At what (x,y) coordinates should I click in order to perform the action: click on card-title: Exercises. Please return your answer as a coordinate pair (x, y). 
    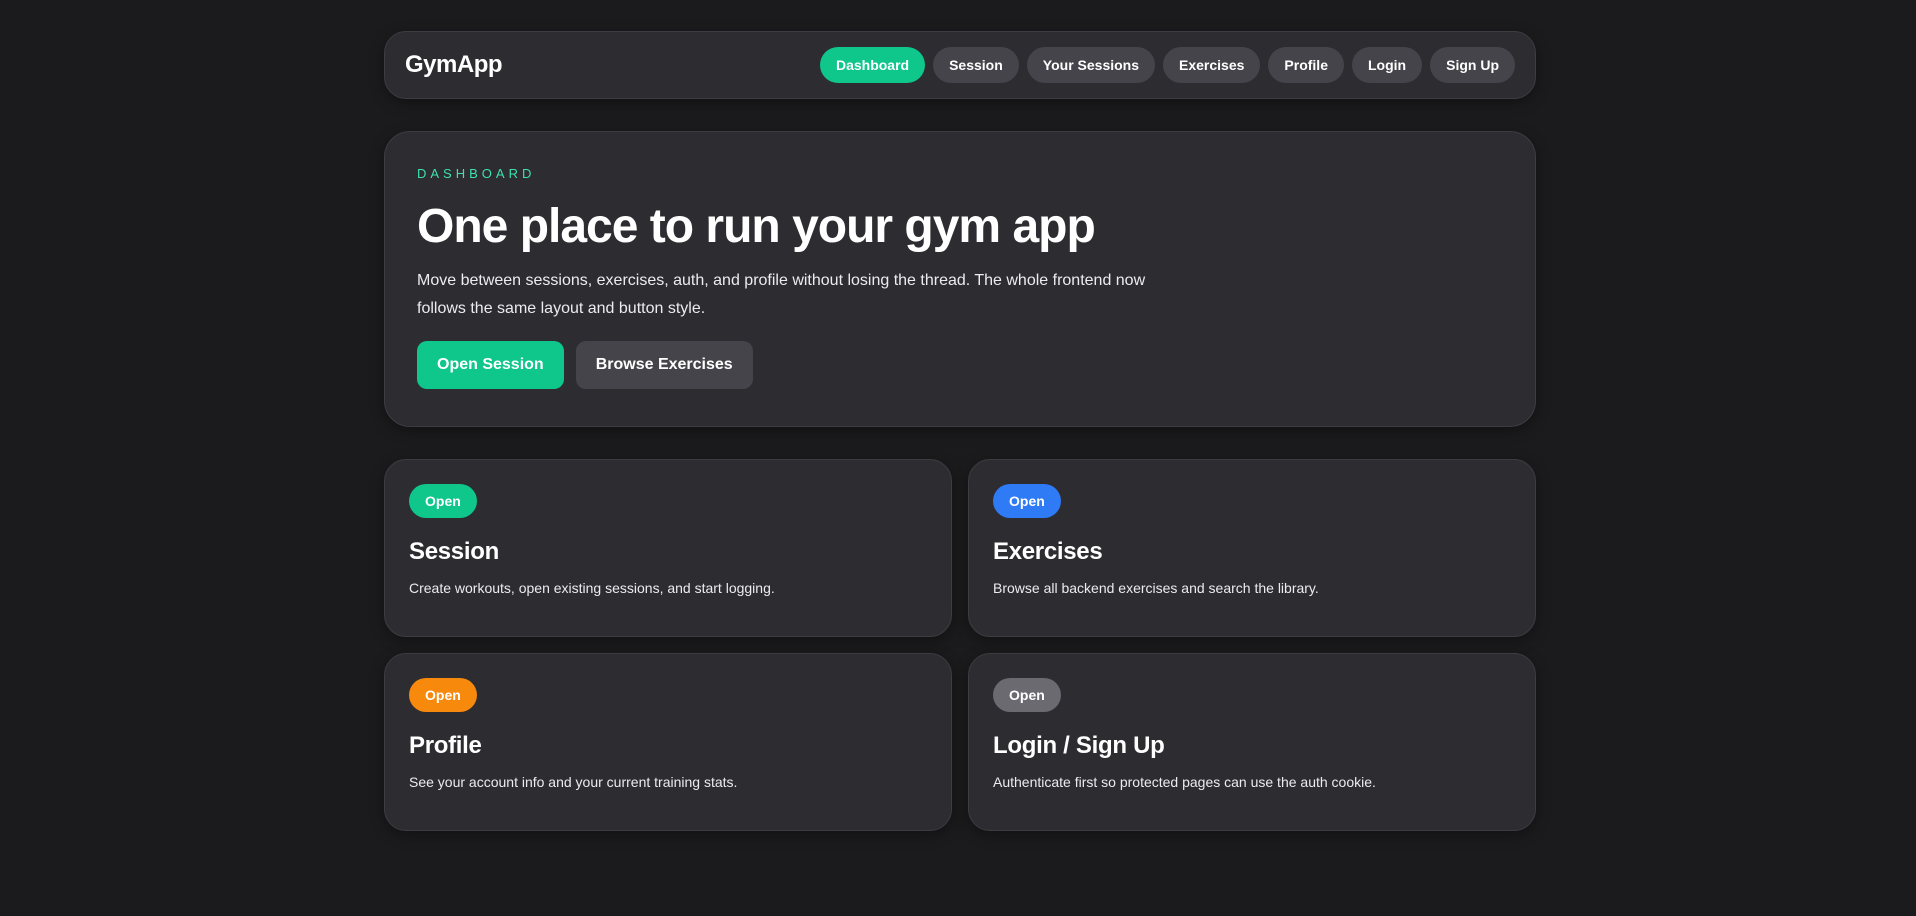
    Looking at the image, I should click on (1048, 551).